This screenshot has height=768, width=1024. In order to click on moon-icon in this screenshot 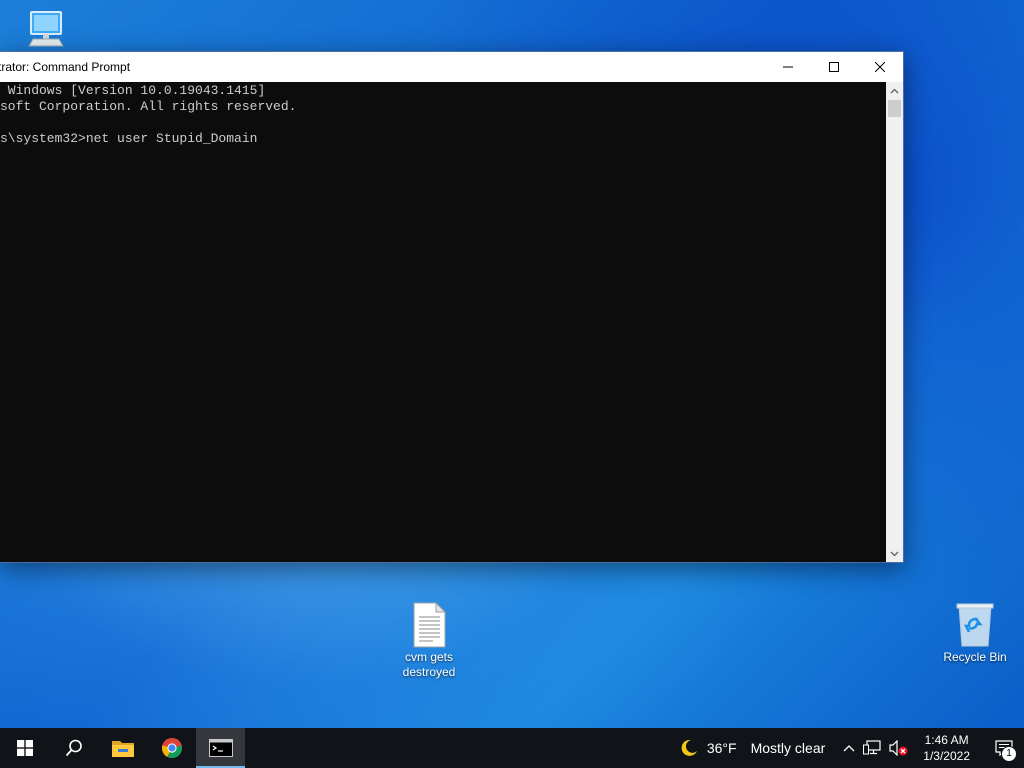, I will do `click(689, 747)`.